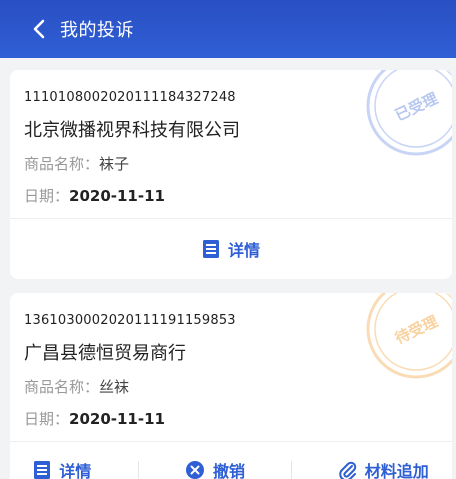  I want to click on card-actions: 详情 撤销 材料追加, so click(231, 460).